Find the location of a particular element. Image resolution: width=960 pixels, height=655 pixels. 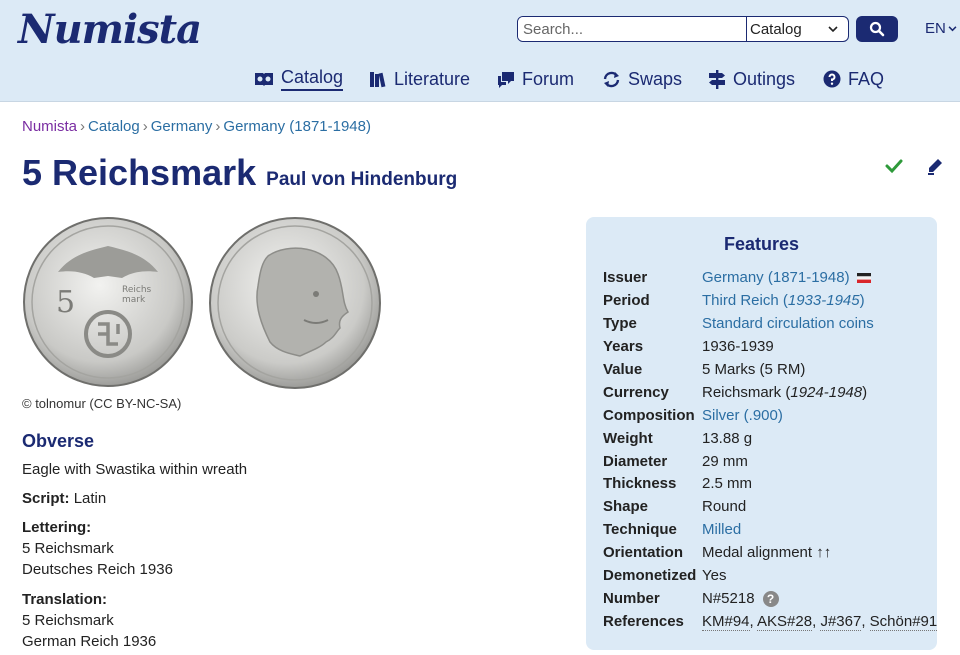

search-button is located at coordinates (877, 29).